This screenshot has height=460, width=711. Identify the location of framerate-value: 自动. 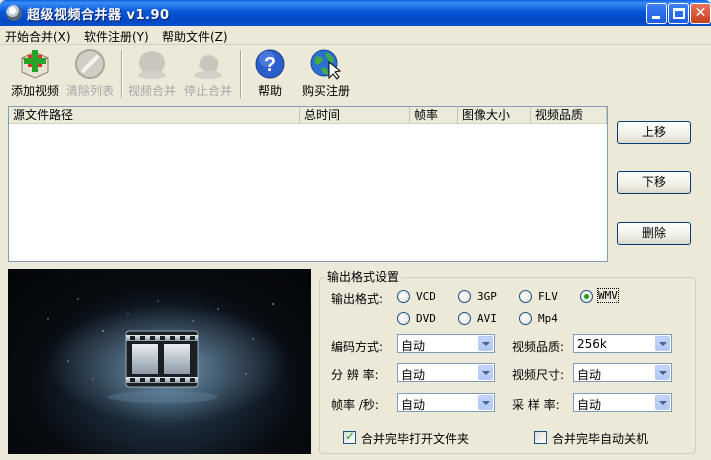
(413, 405).